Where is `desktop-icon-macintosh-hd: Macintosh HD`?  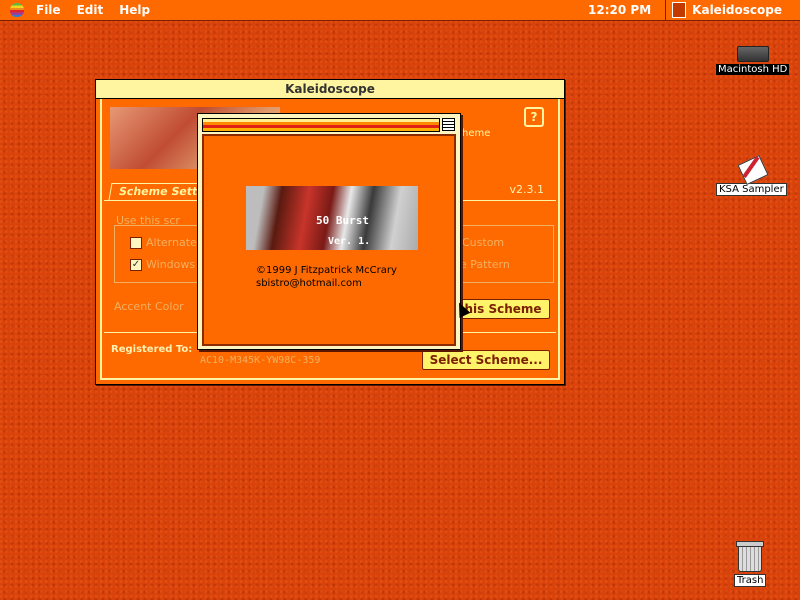 desktop-icon-macintosh-hd: Macintosh HD is located at coordinates (753, 58).